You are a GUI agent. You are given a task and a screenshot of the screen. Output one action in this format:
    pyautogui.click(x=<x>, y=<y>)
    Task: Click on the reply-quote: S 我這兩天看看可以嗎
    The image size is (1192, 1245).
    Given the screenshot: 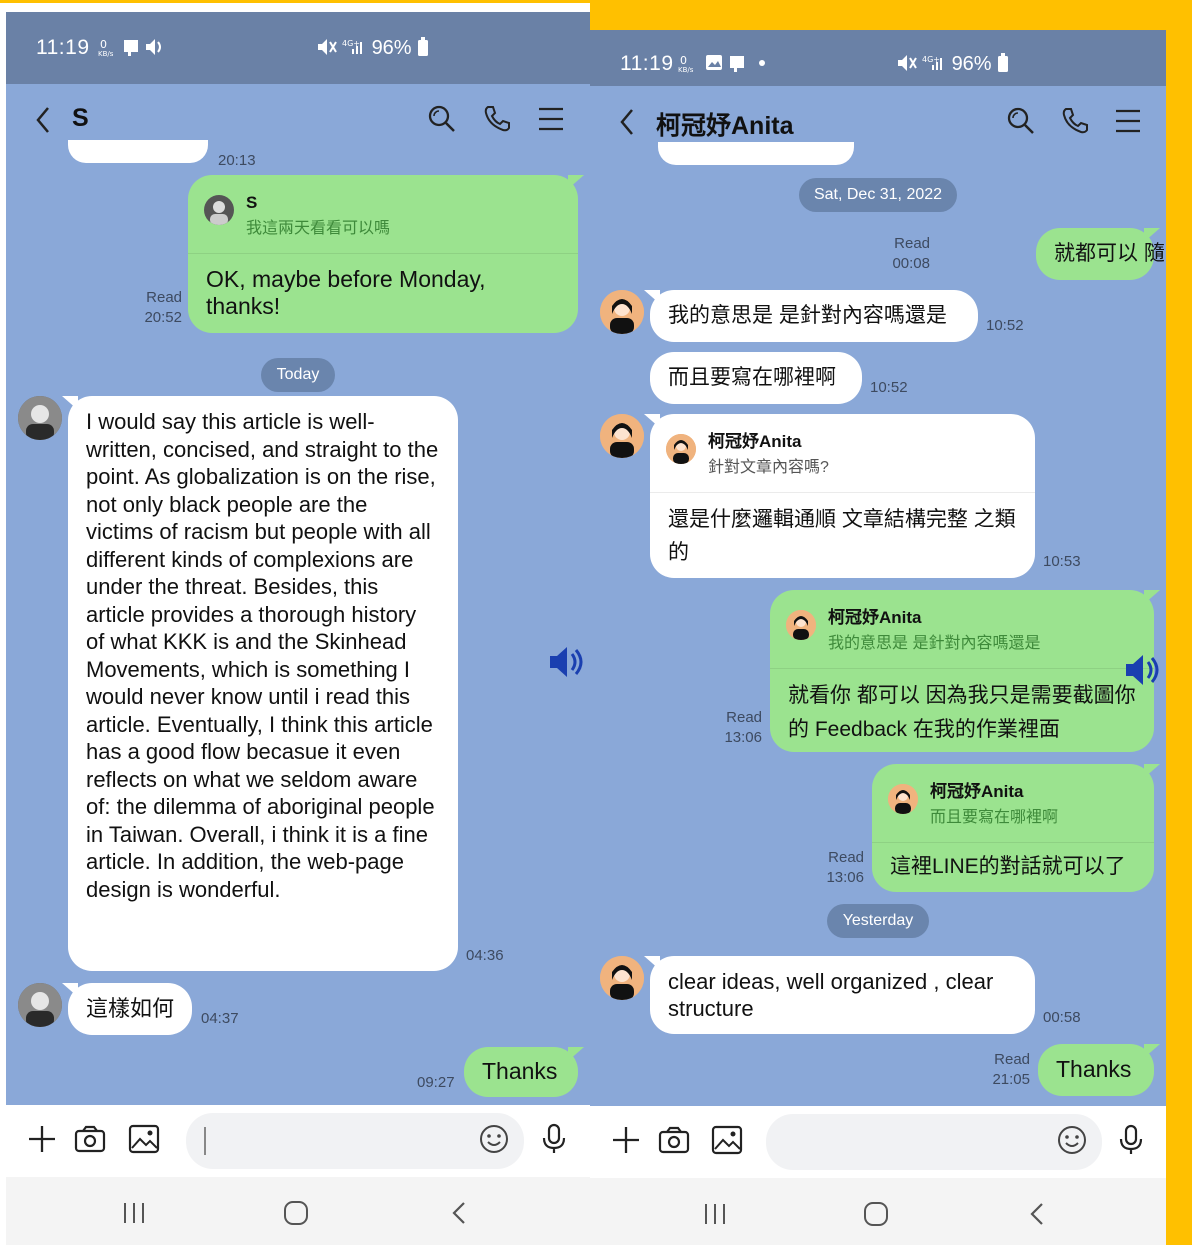 What is the action you would take?
    pyautogui.click(x=383, y=214)
    